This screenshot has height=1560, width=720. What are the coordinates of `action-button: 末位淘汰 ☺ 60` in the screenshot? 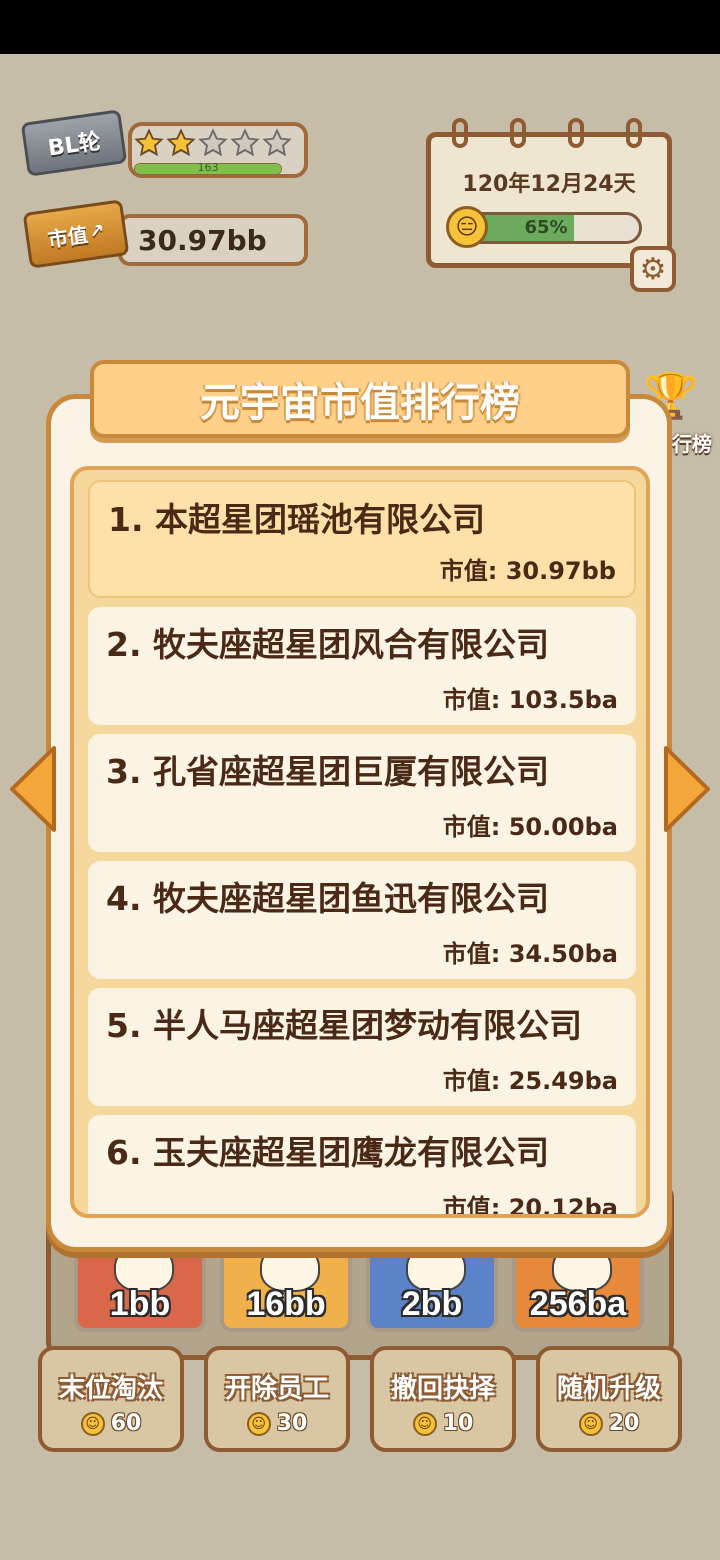 It's located at (111, 1399).